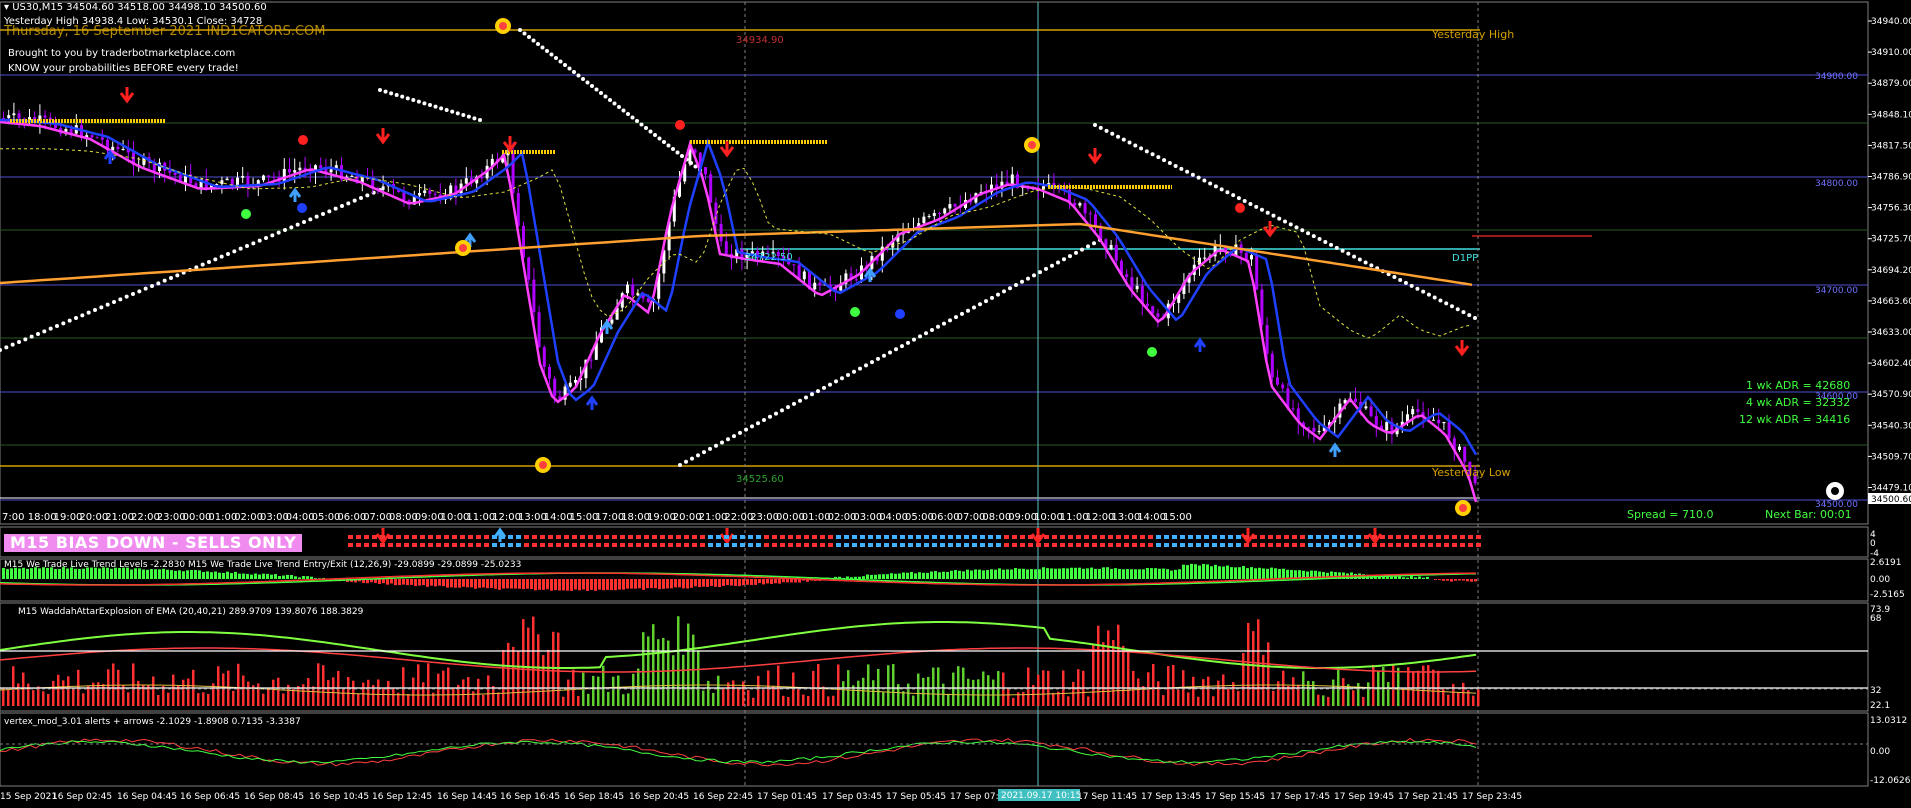 This screenshot has width=1911, height=808. What do you see at coordinates (171, 517) in the screenshot?
I see `time-axis-tick: 23:00` at bounding box center [171, 517].